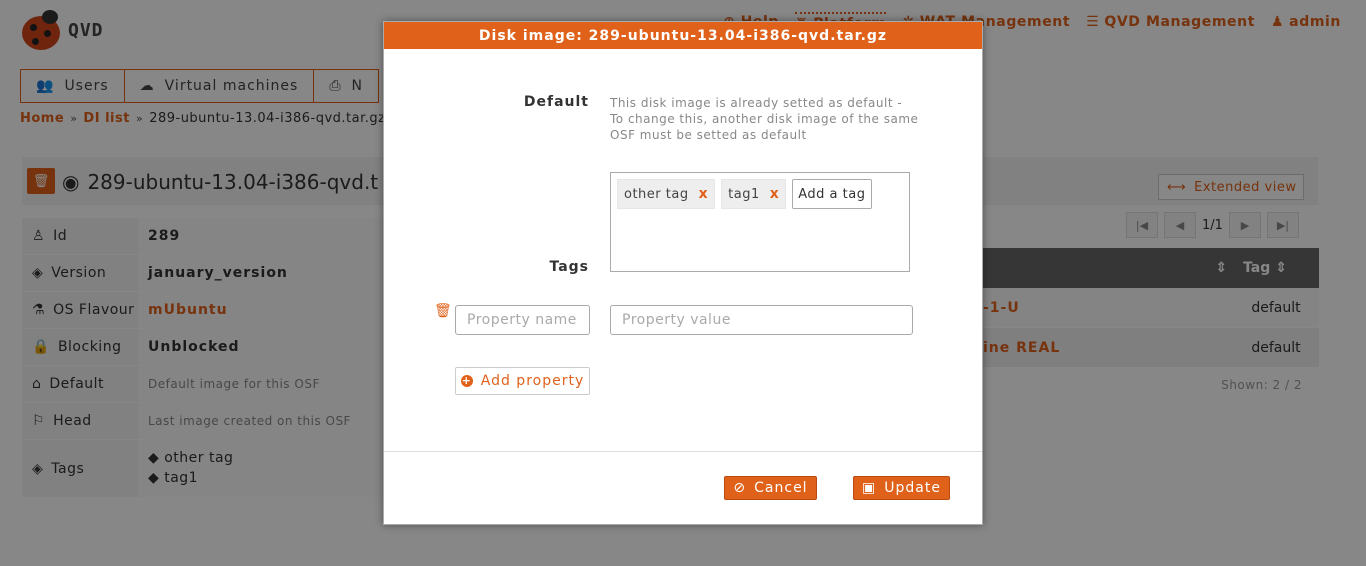 The width and height of the screenshot is (1366, 566). I want to click on cancel-button: ⊘ Cancel, so click(770, 488).